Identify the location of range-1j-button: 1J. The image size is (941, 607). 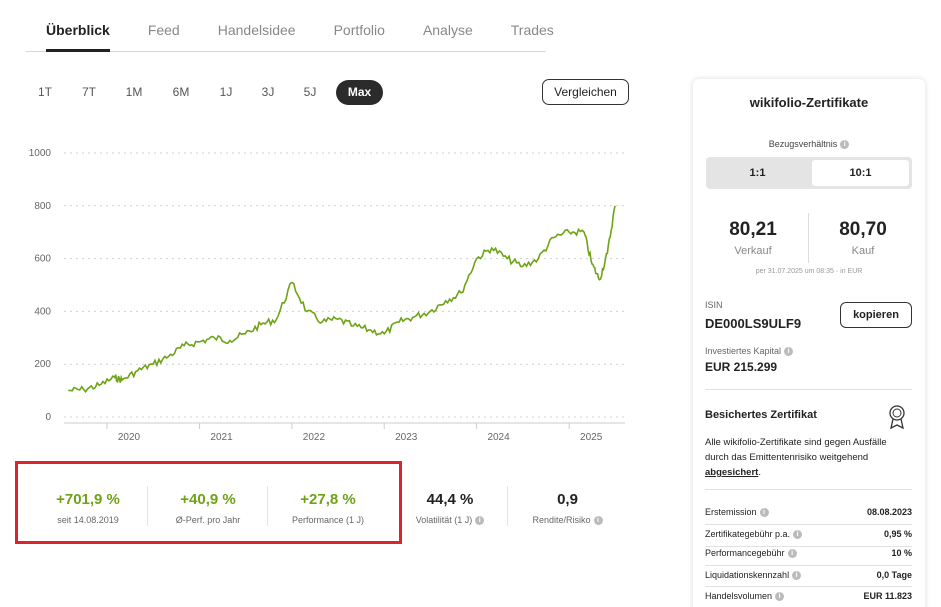
(226, 92).